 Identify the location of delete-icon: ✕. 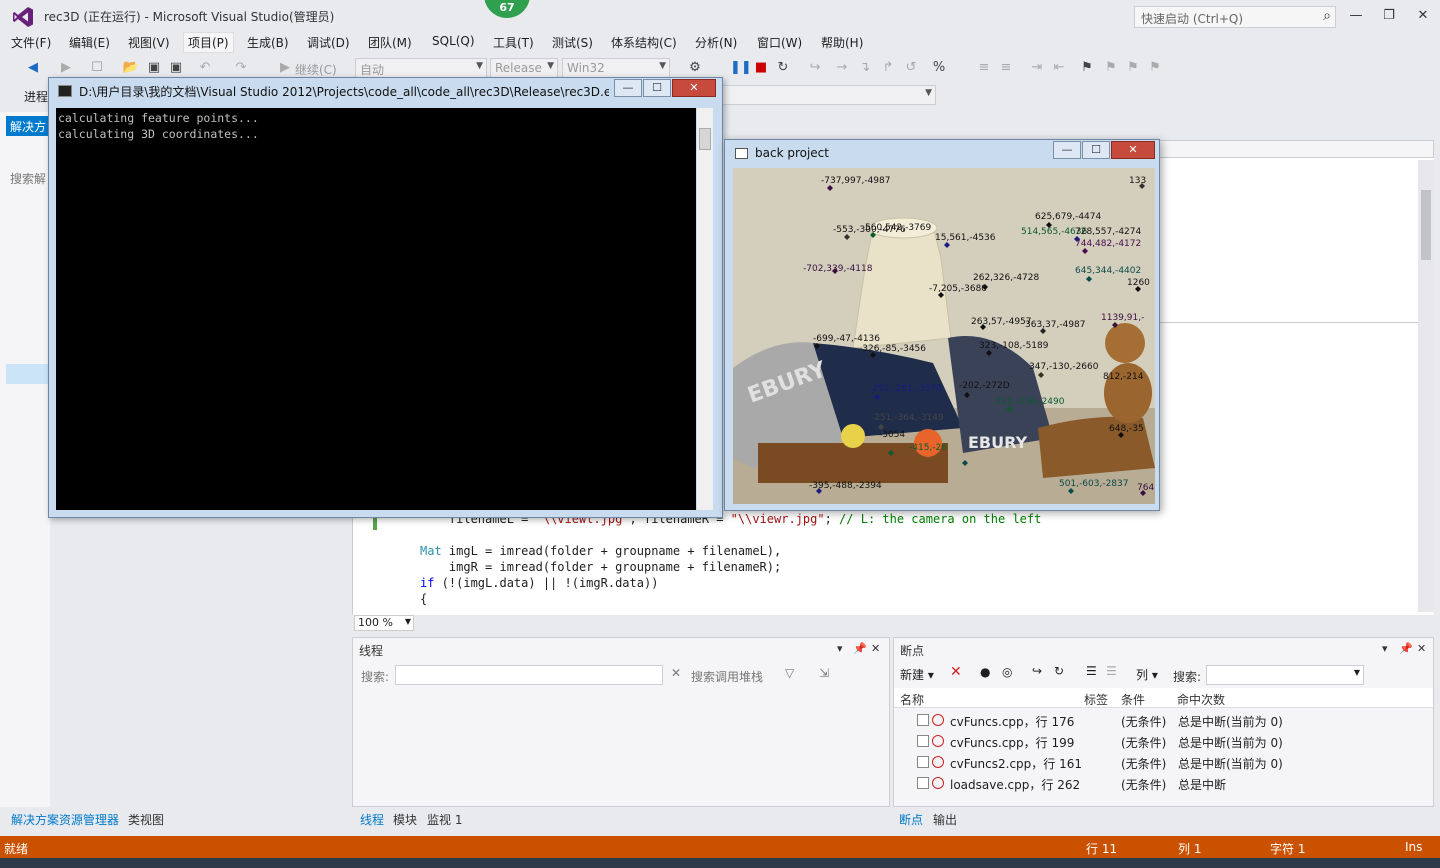
(956, 672).